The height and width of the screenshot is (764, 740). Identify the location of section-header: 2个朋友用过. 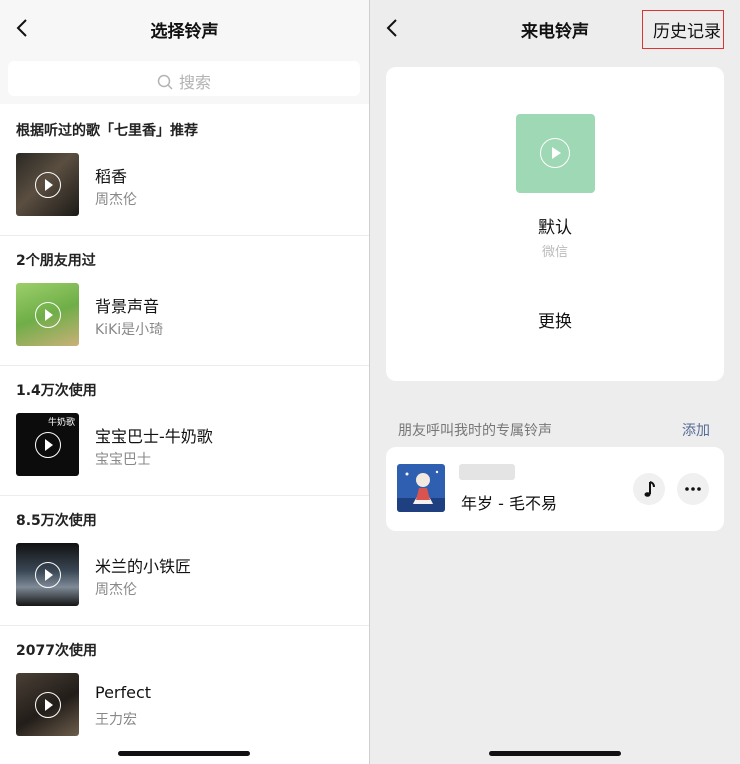
(56, 261).